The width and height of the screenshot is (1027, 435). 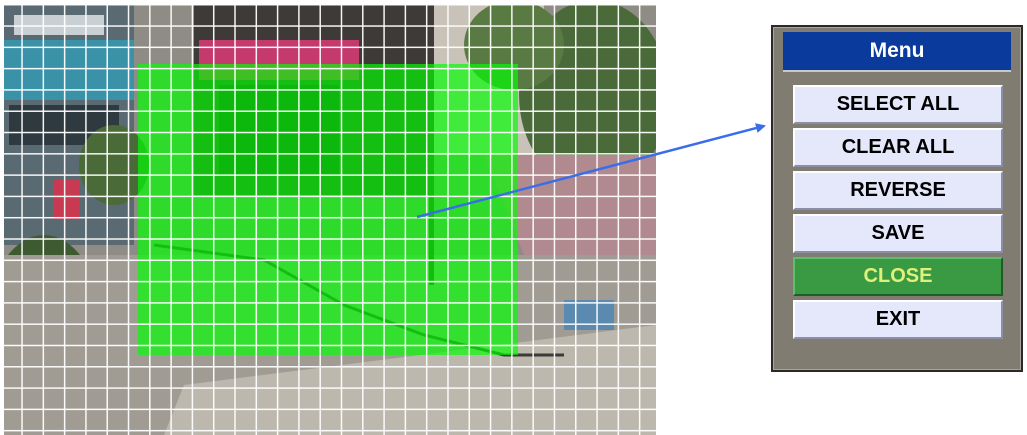 What do you see at coordinates (898, 147) in the screenshot?
I see `menu-item-clear-all: CLEAR ALL` at bounding box center [898, 147].